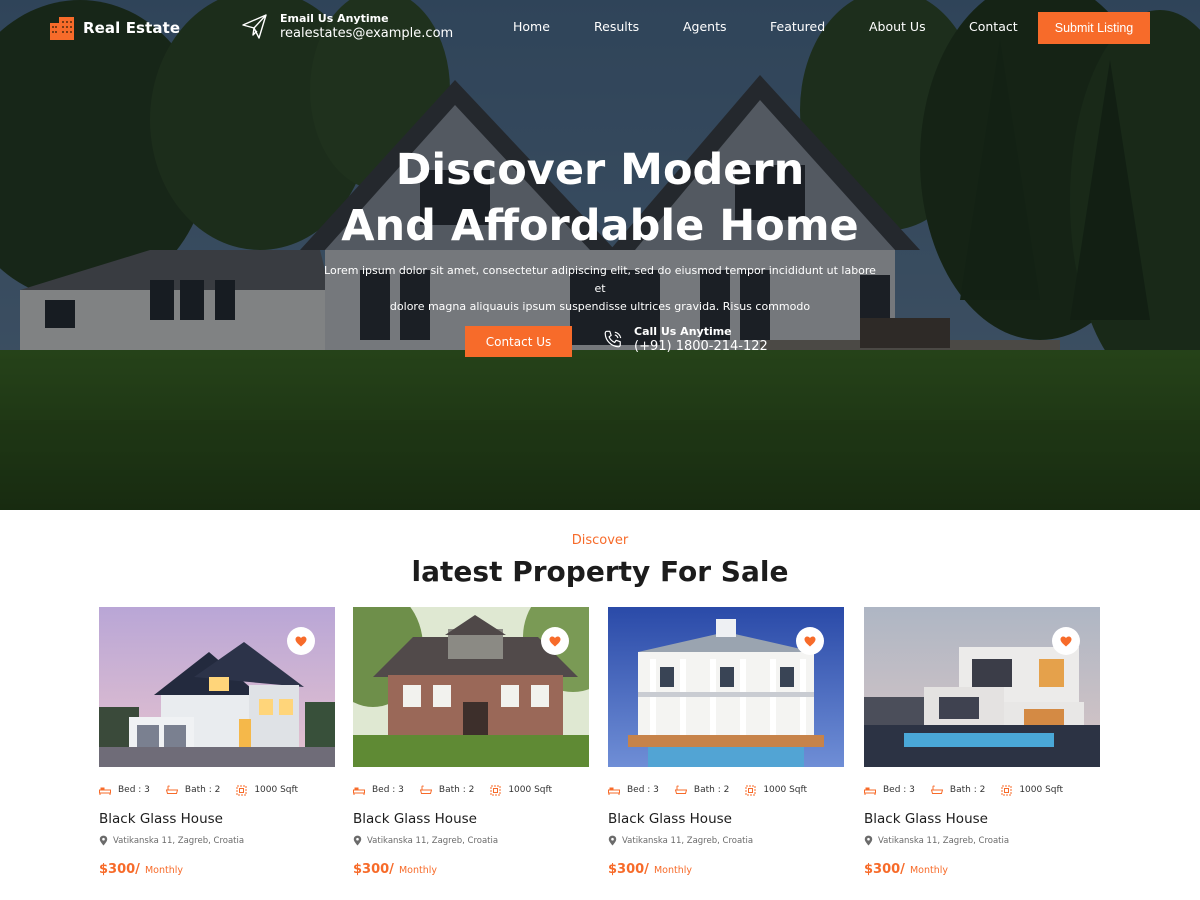 The height and width of the screenshot is (900, 1200). I want to click on section-kicker: Discover, so click(600, 540).